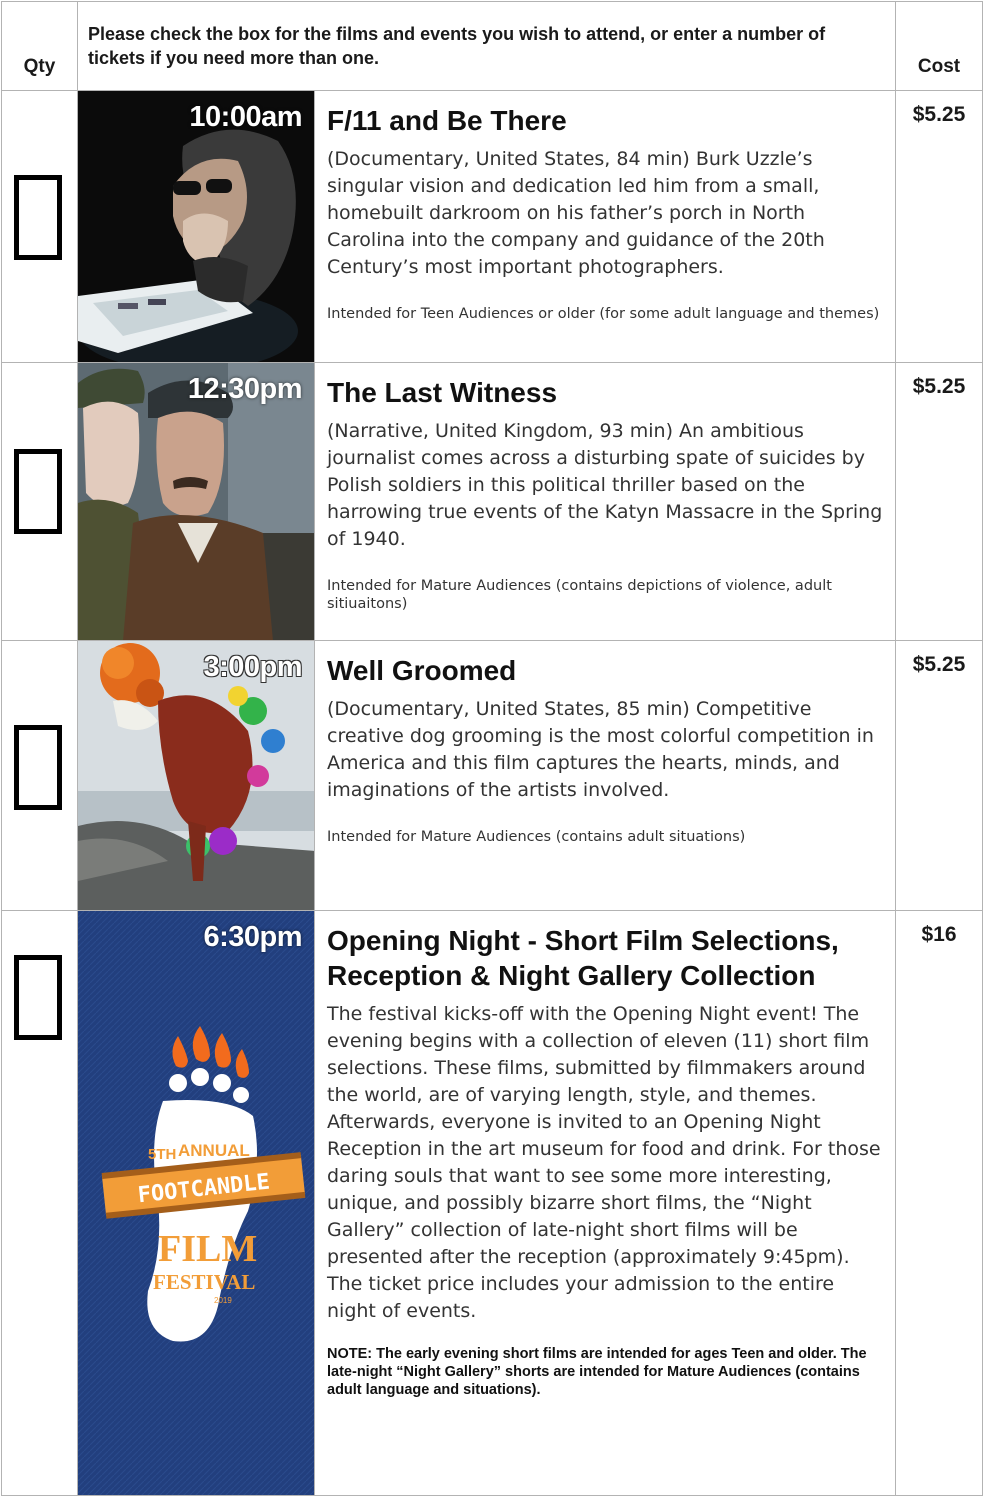 The image size is (983, 1496). Describe the element at coordinates (252, 937) in the screenshot. I see `showtime-label: 6:30pm` at that location.